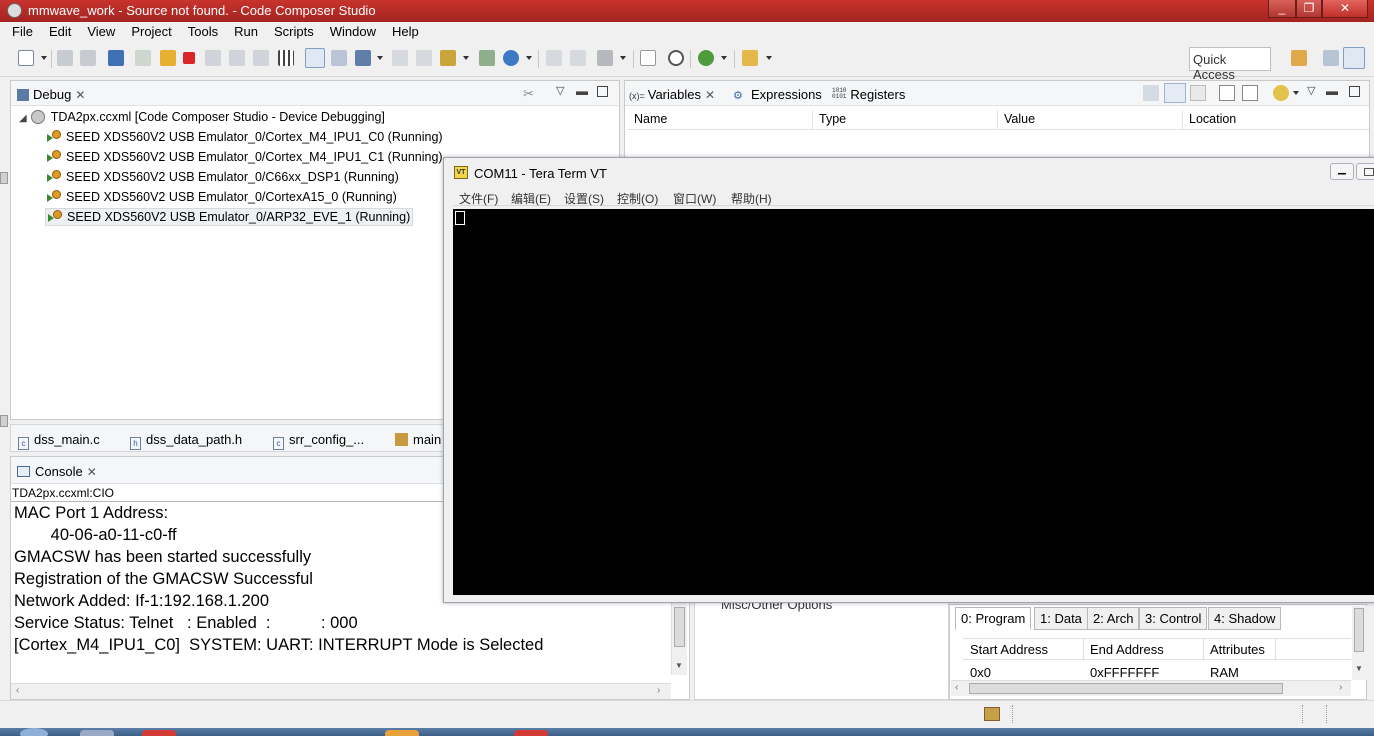  I want to click on terminate-icon, so click(189, 58).